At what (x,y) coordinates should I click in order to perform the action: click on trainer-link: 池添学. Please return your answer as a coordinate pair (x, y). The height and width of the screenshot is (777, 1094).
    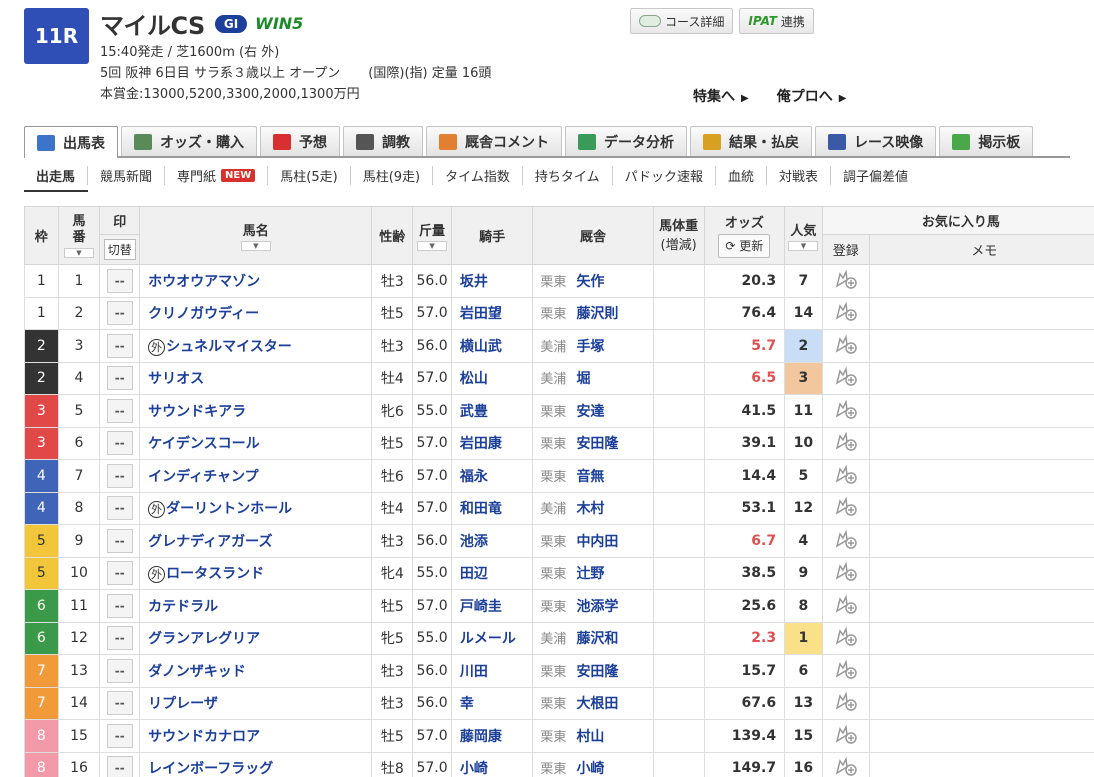
    Looking at the image, I should click on (597, 607).